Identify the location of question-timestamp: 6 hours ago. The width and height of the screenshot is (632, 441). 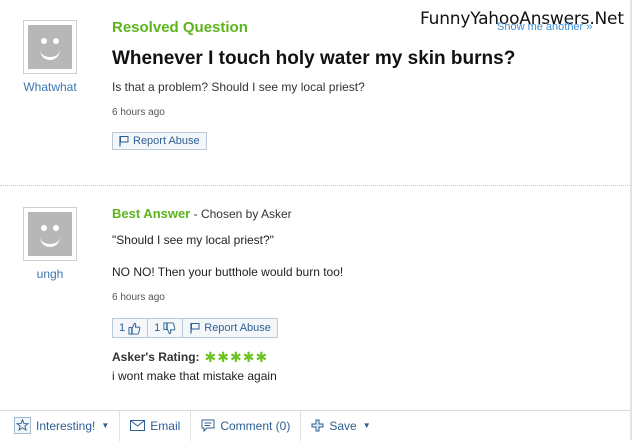
(138, 112).